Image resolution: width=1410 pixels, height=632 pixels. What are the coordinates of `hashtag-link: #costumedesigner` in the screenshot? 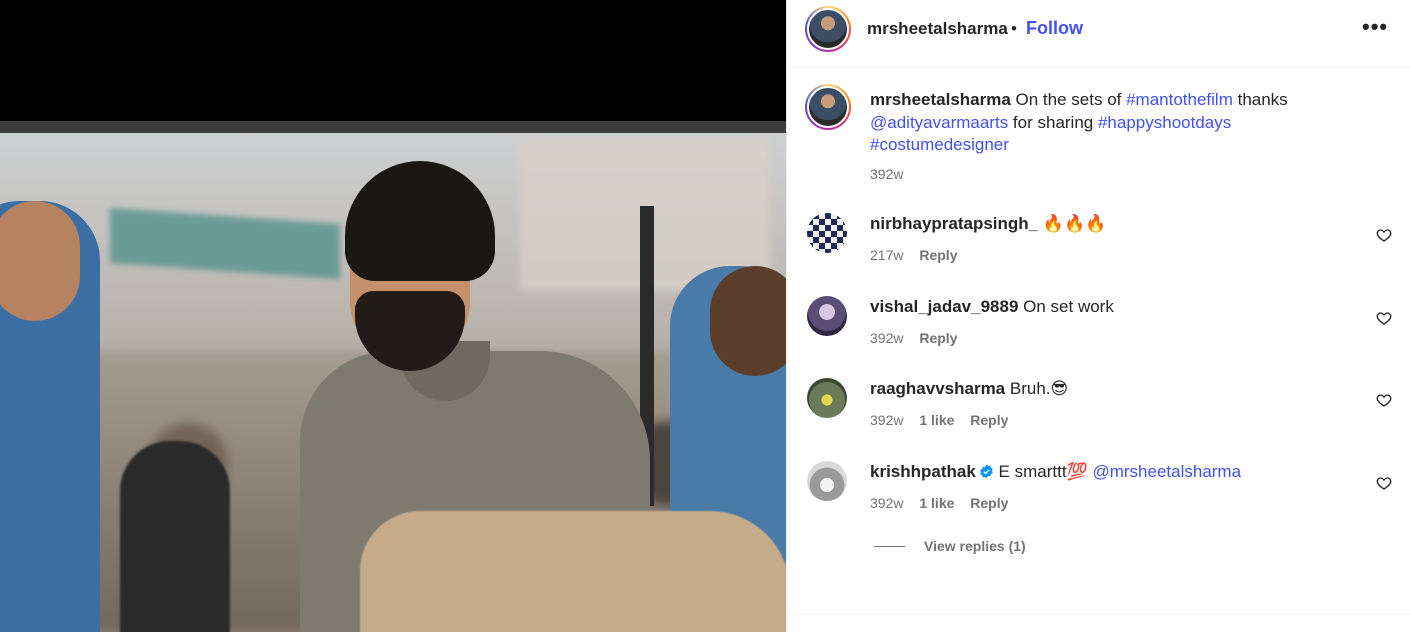 It's located at (939, 144).